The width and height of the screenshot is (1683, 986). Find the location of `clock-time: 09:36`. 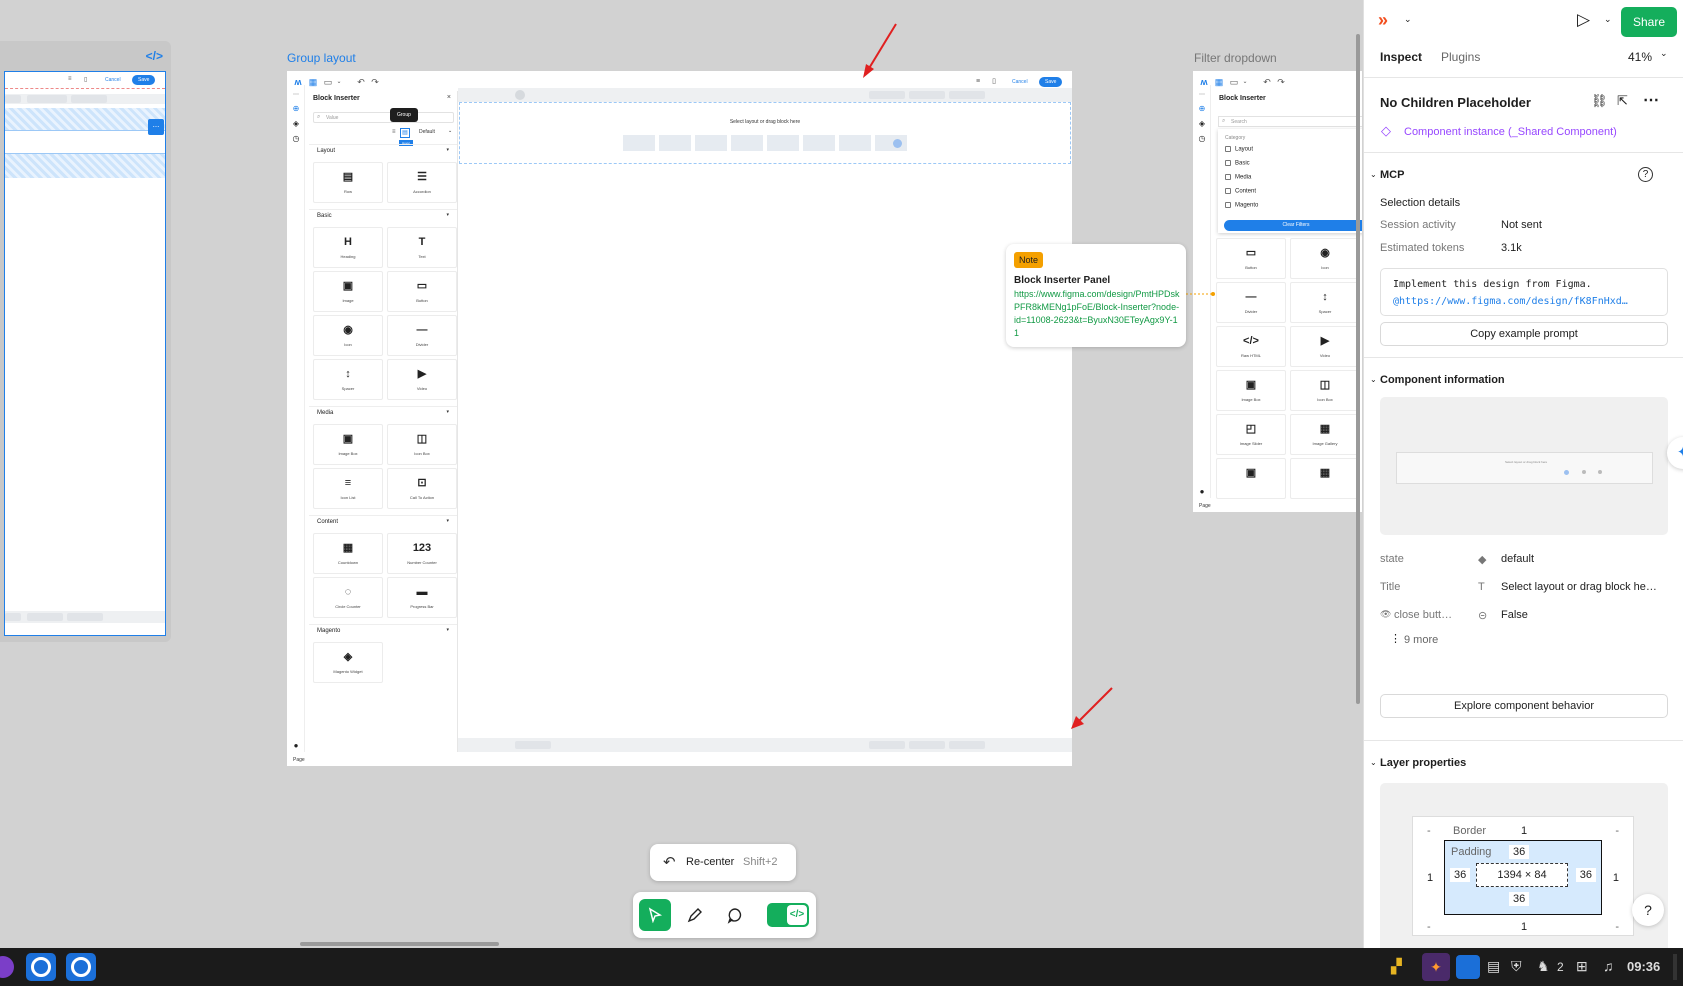

clock-time: 09:36 is located at coordinates (1643, 966).